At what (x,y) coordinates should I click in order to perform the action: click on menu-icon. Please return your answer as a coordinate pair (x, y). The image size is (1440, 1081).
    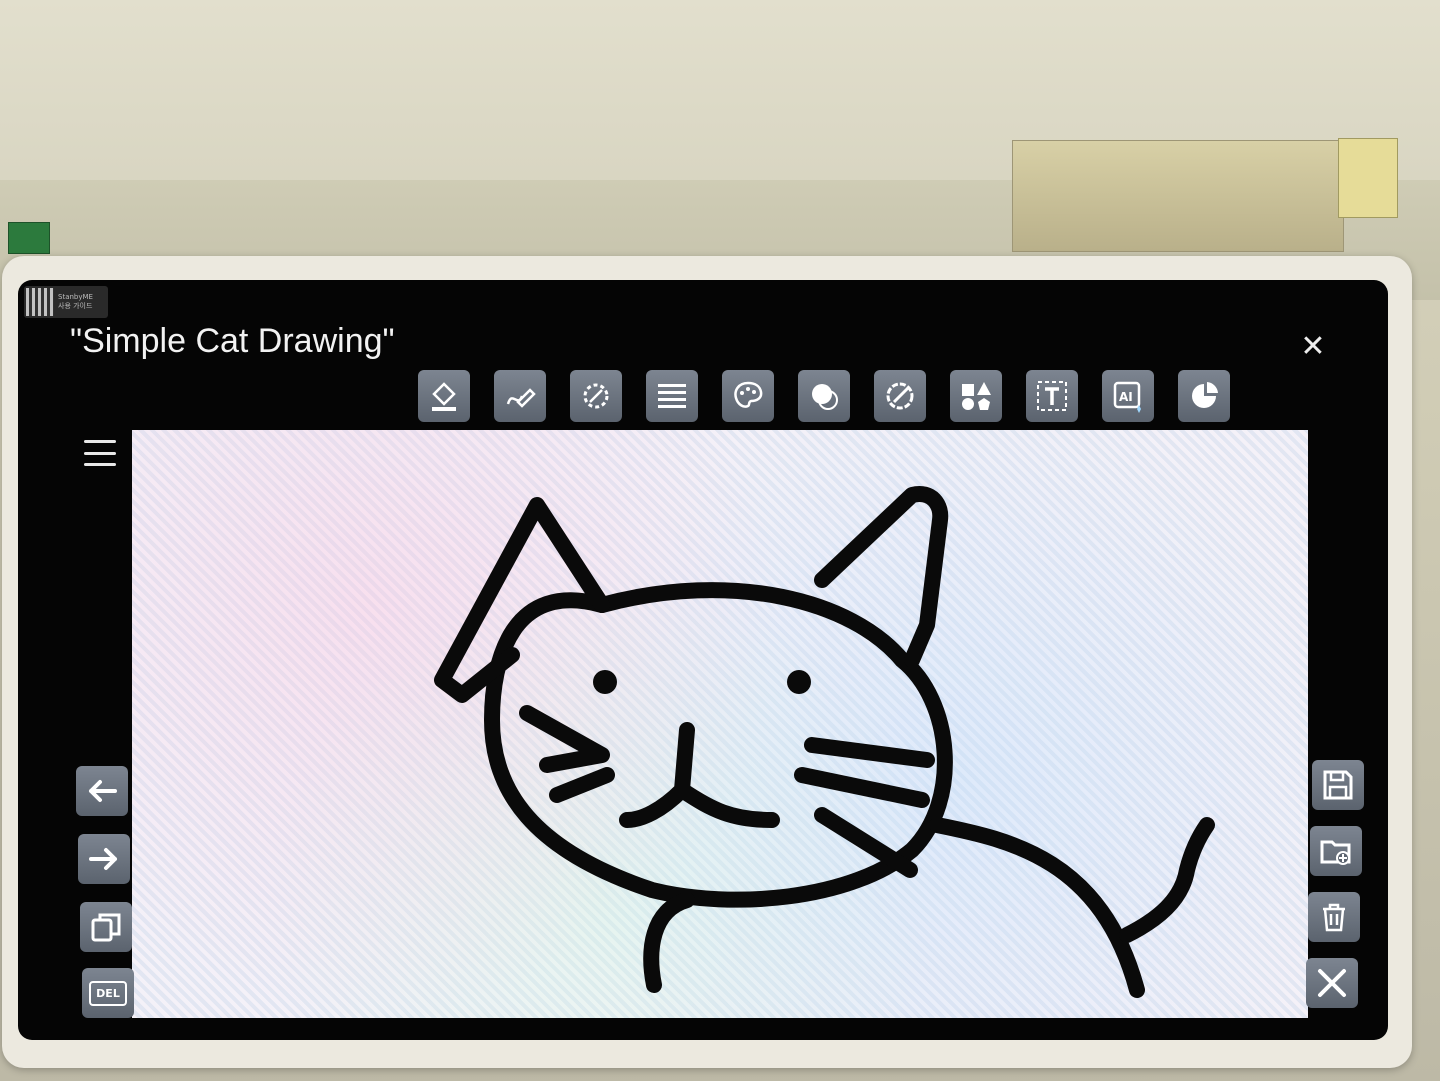
    Looking at the image, I should click on (100, 453).